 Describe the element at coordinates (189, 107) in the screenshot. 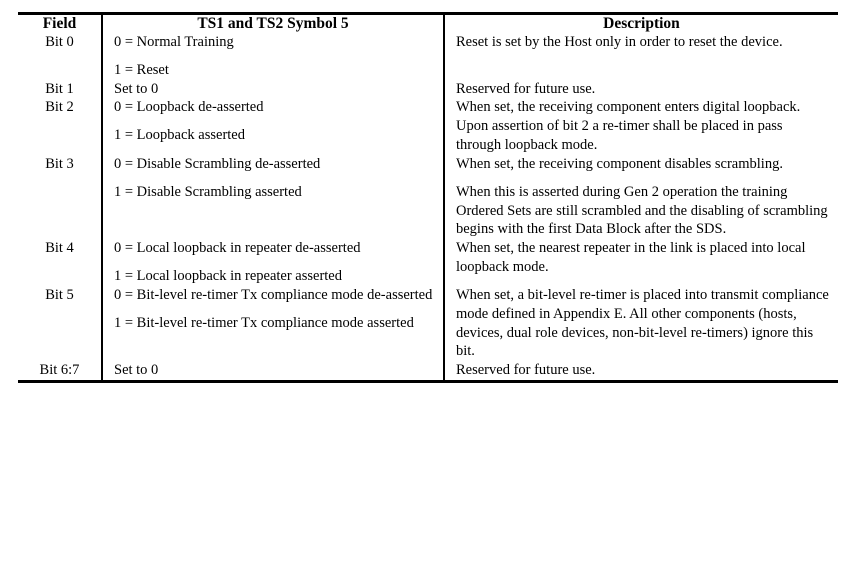

I see `symbol-paragraph: 0 = Loopback de-asserted` at that location.